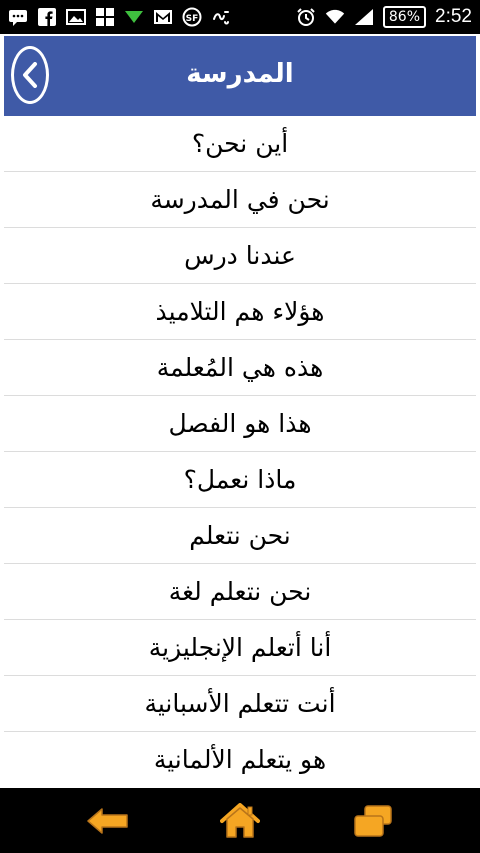 This screenshot has width=480, height=853. I want to click on svg-text: SF, so click(192, 19).